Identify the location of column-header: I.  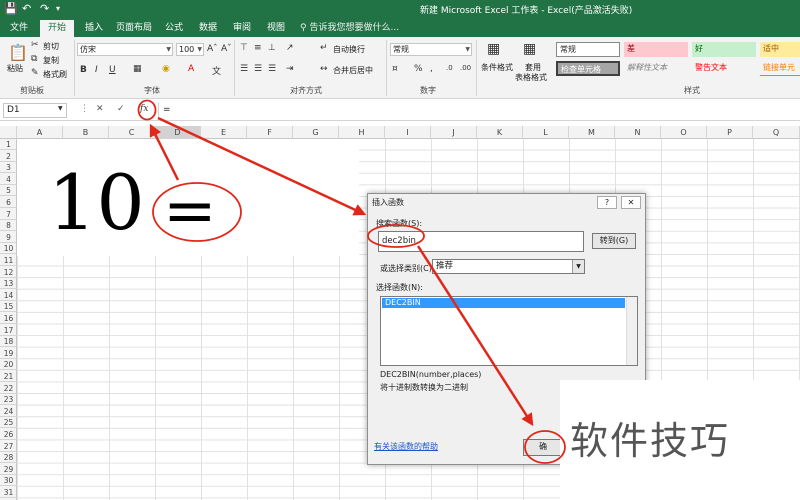
(408, 132).